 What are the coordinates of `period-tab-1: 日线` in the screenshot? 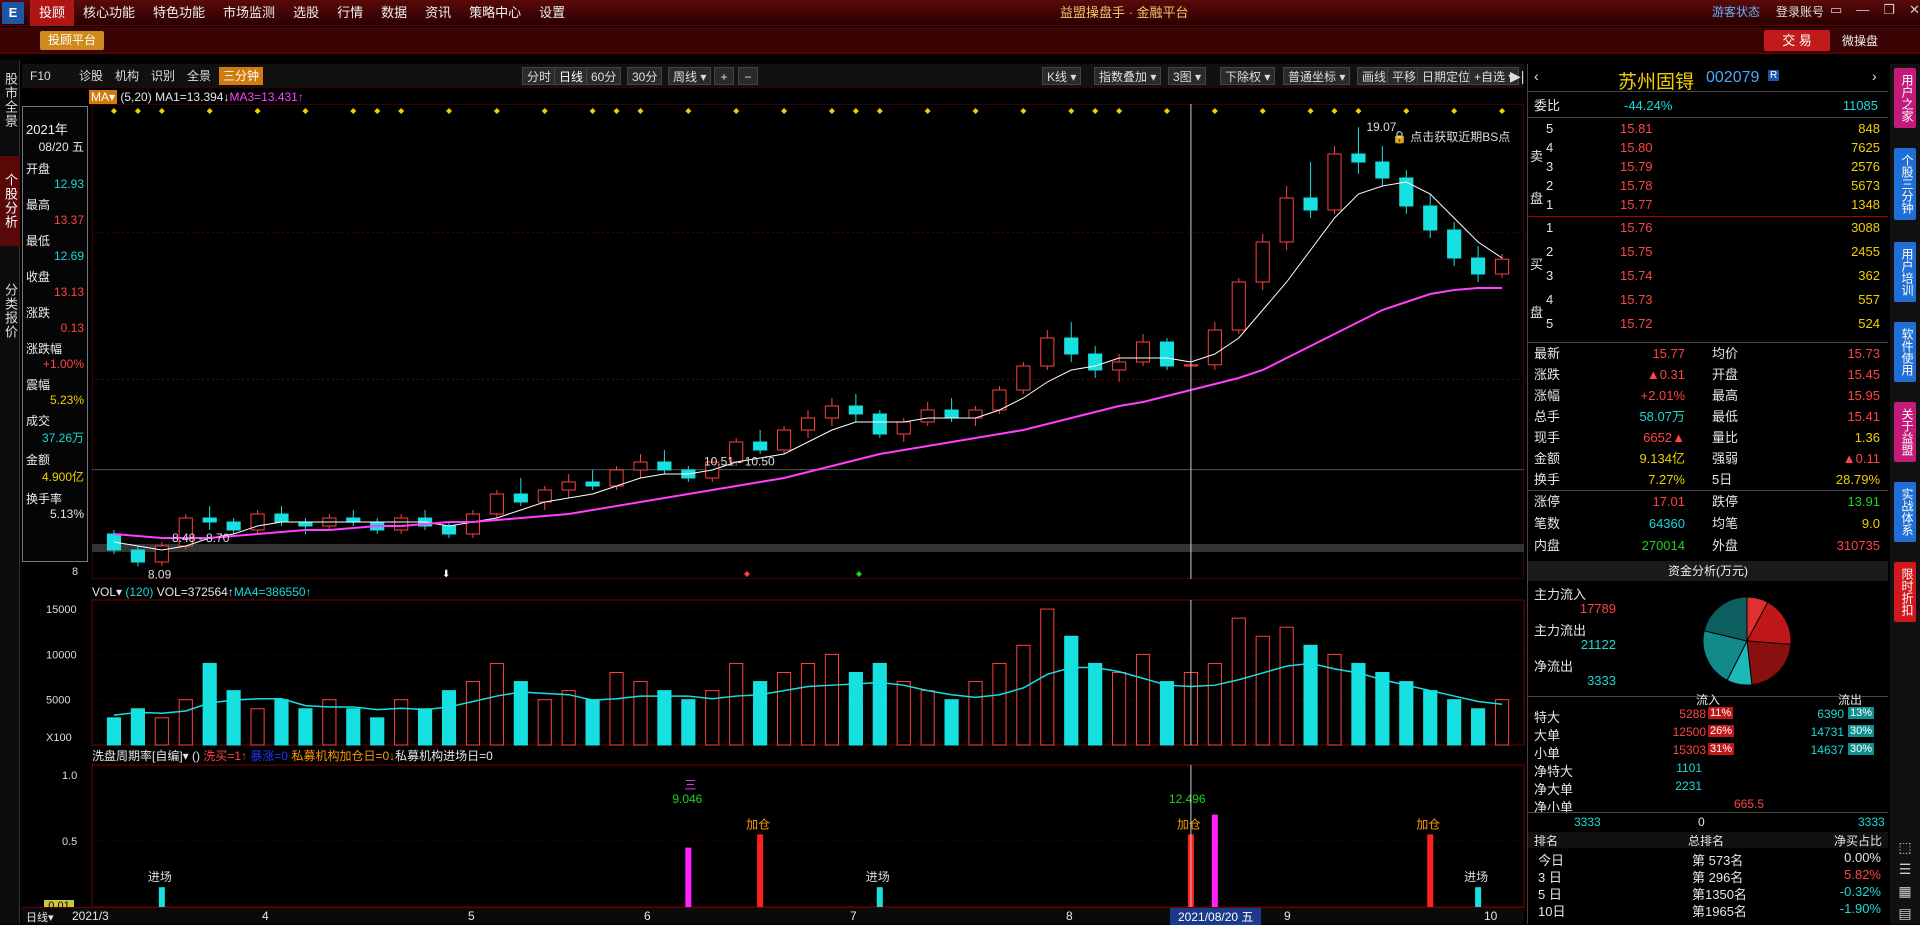 It's located at (571, 76).